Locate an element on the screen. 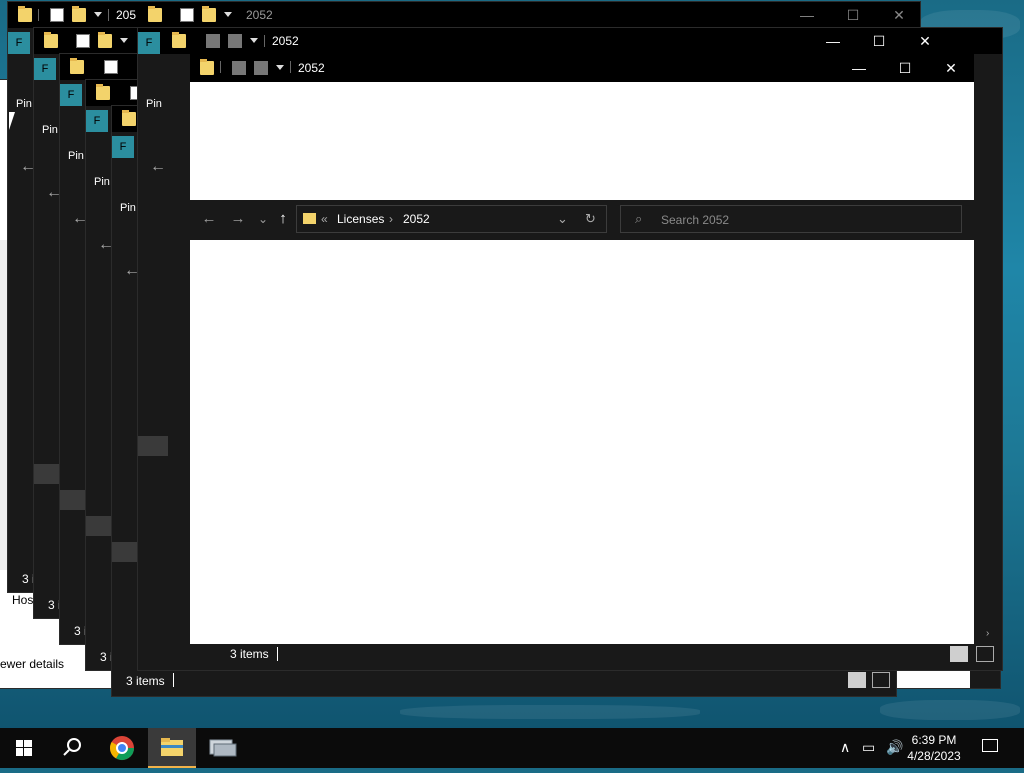 This screenshot has height=773, width=1024. breadcrumb-overflow: « is located at coordinates (324, 219).